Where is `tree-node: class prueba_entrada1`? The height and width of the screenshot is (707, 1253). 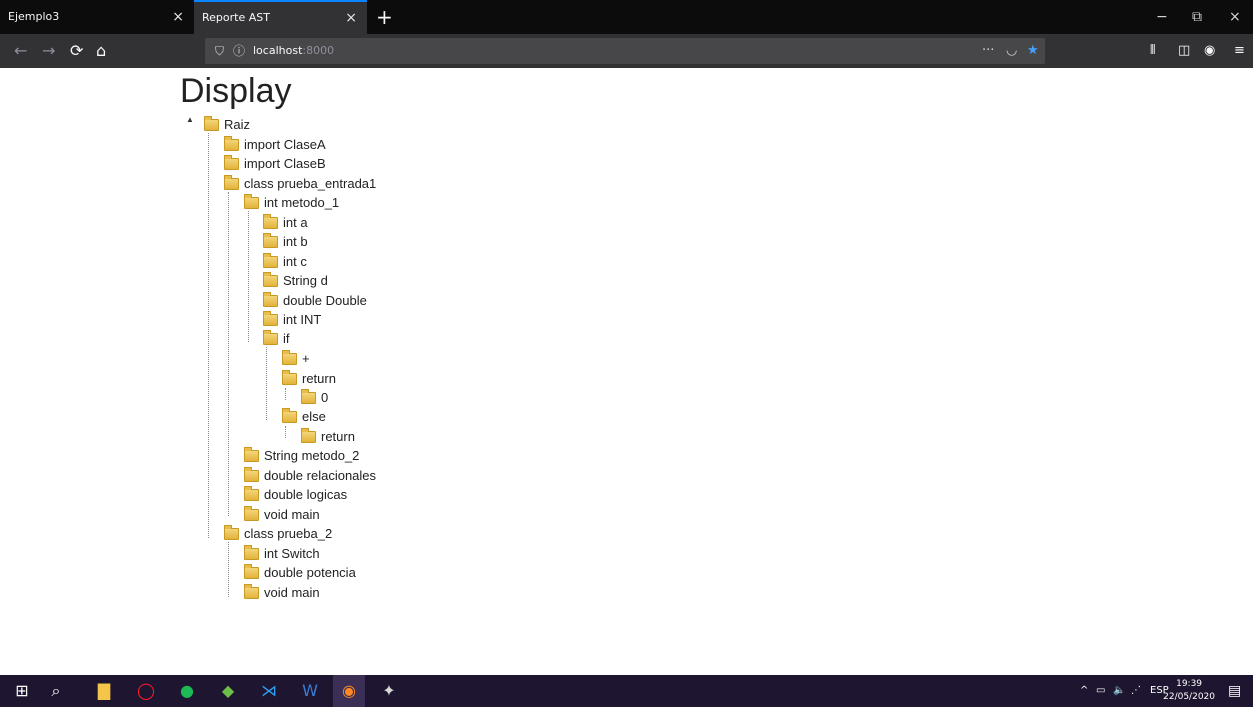
tree-node: class prueba_entrada1 is located at coordinates (300, 183).